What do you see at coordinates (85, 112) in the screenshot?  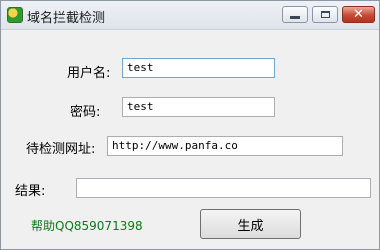 I see `password-label: 密码:` at bounding box center [85, 112].